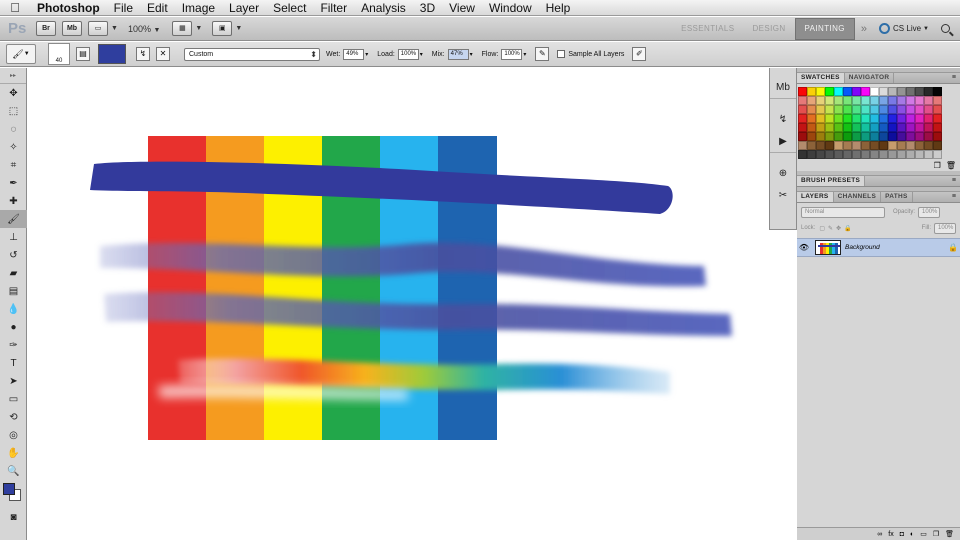  What do you see at coordinates (123, 8) in the screenshot?
I see `menu-file: File` at bounding box center [123, 8].